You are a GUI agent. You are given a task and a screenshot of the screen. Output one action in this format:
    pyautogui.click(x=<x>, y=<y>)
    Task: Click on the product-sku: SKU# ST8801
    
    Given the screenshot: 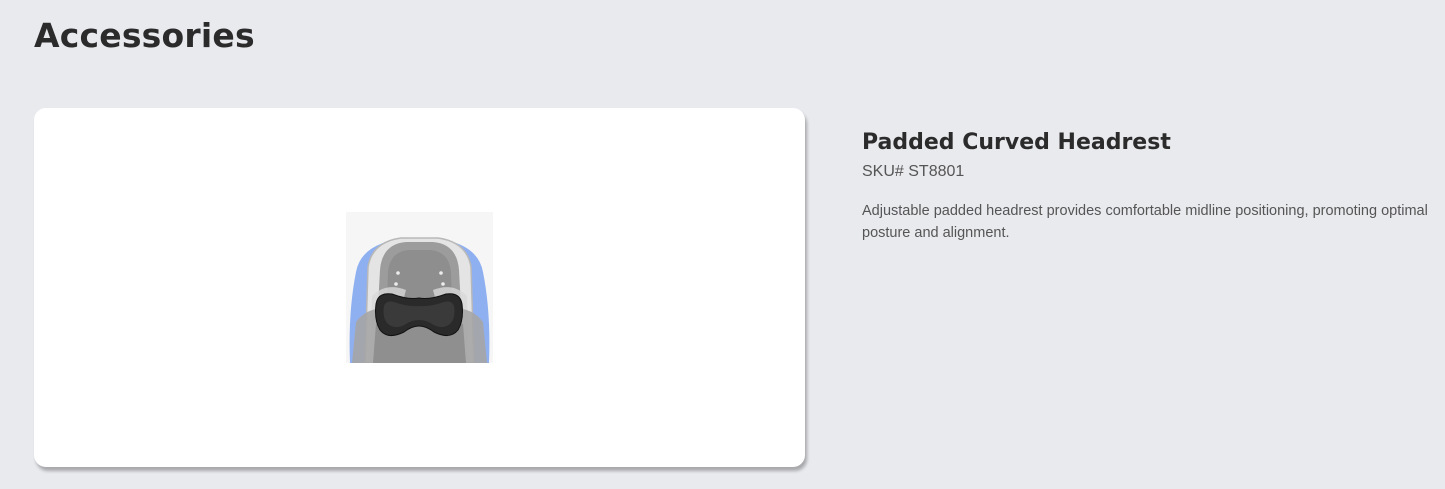 What is the action you would take?
    pyautogui.click(x=913, y=171)
    